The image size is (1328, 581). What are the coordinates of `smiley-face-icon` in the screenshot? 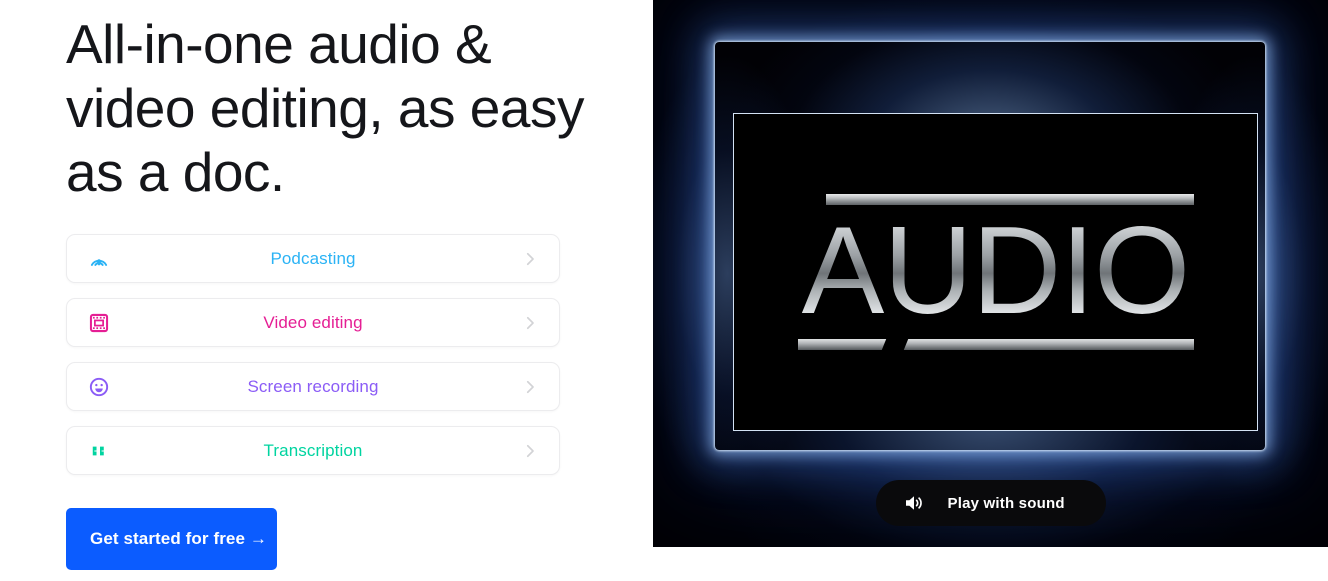 It's located at (99, 387).